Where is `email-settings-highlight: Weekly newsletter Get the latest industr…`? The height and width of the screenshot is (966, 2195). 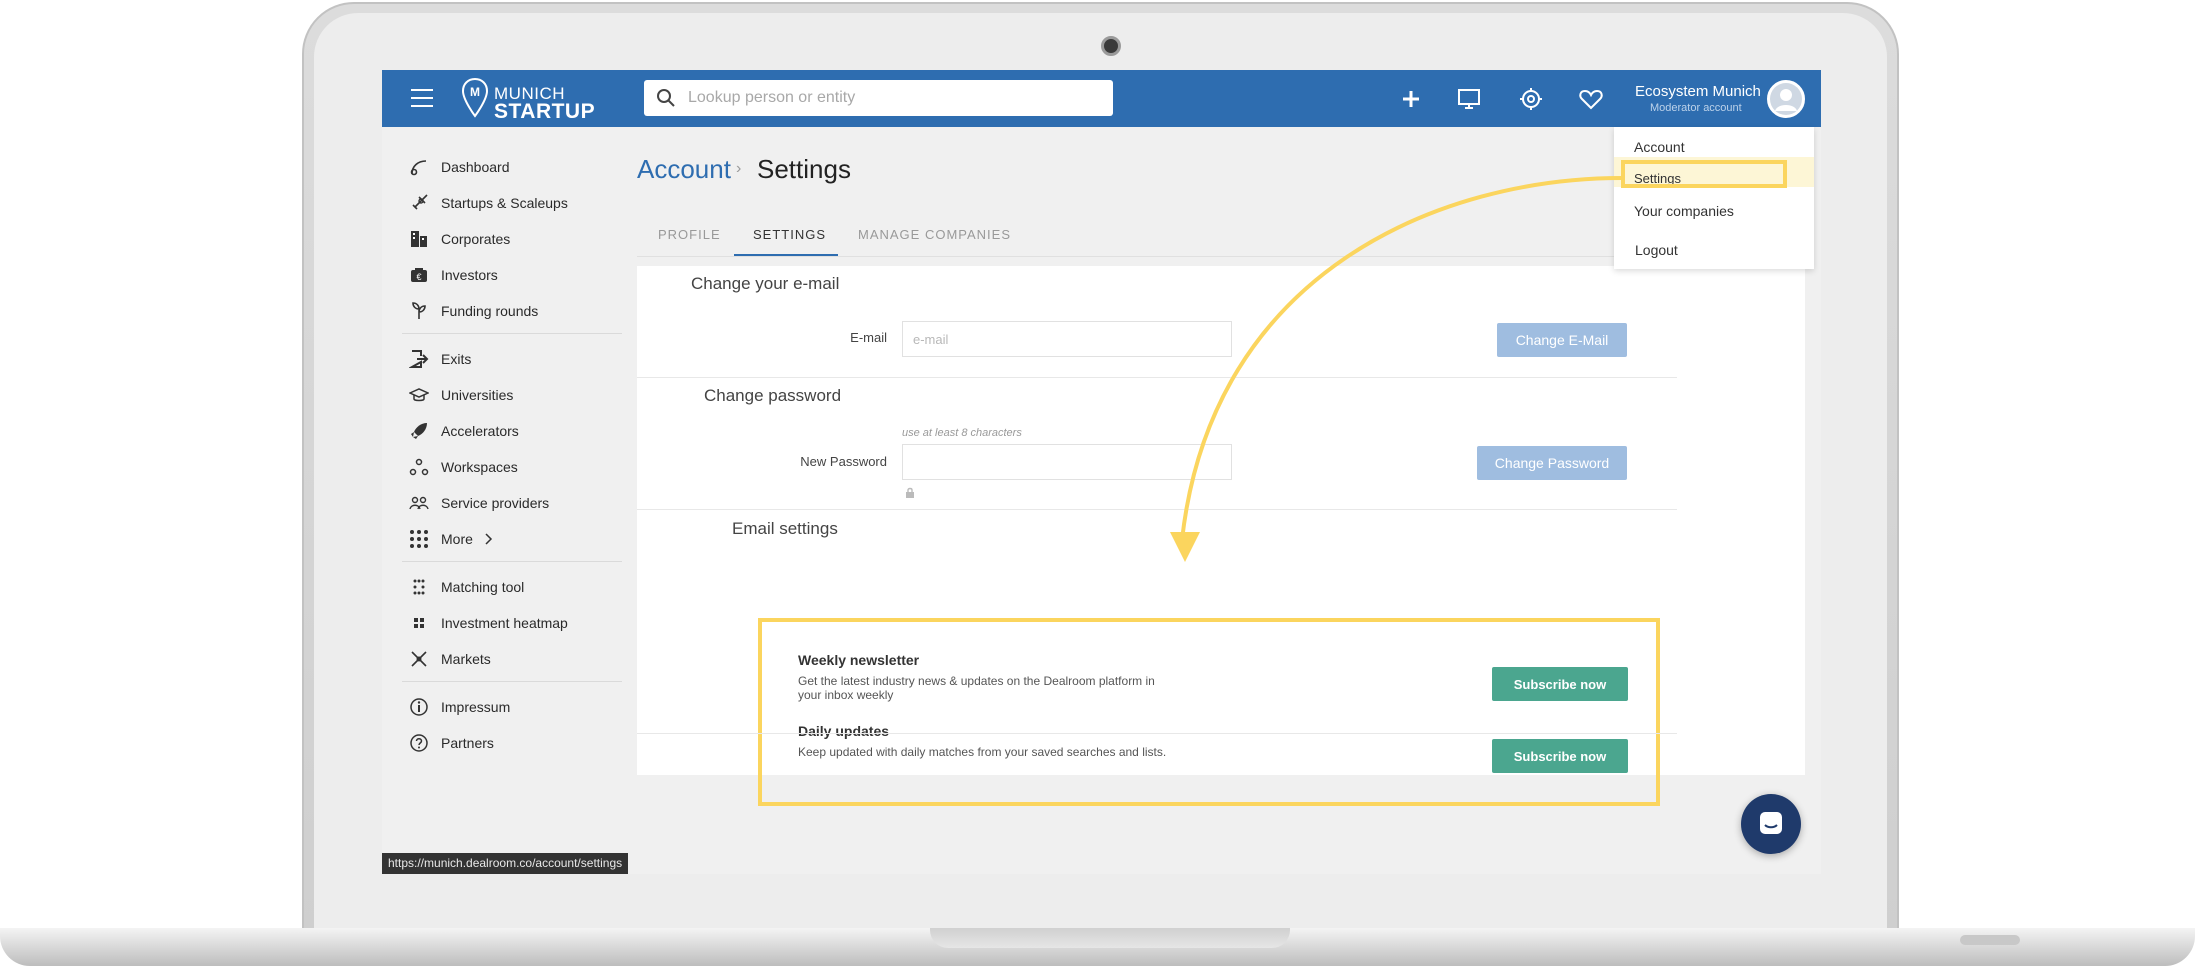
email-settings-highlight: Weekly newsletter Get the latest industr… is located at coordinates (1209, 712).